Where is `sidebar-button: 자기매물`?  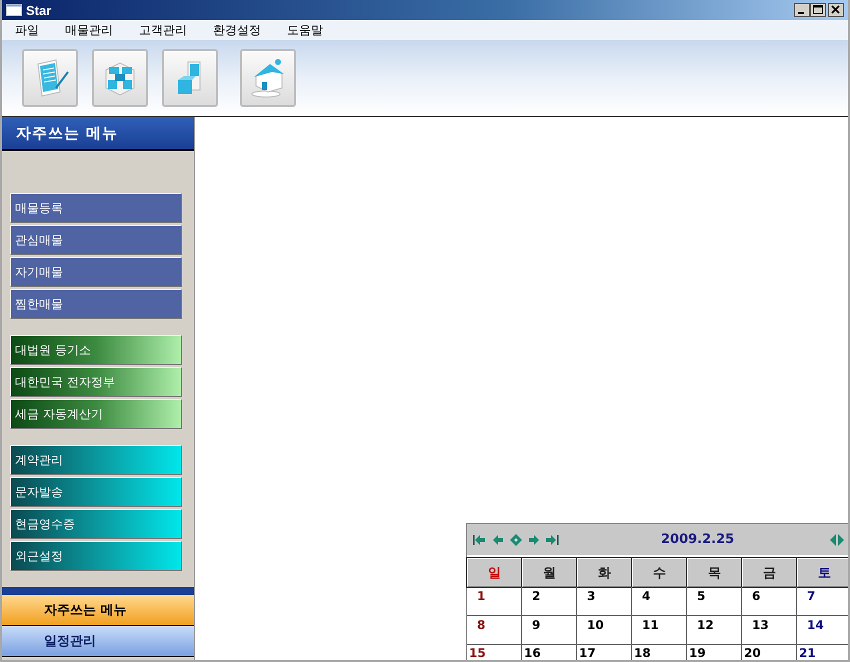 sidebar-button: 자기매물 is located at coordinates (96, 272).